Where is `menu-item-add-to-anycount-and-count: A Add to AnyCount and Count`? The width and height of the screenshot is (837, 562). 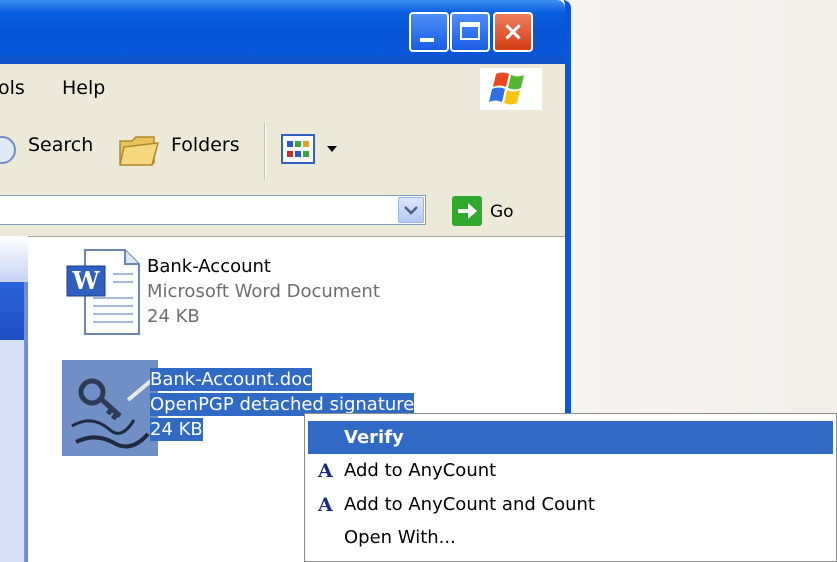 menu-item-add-to-anycount-and-count: A Add to AnyCount and Count is located at coordinates (570, 504).